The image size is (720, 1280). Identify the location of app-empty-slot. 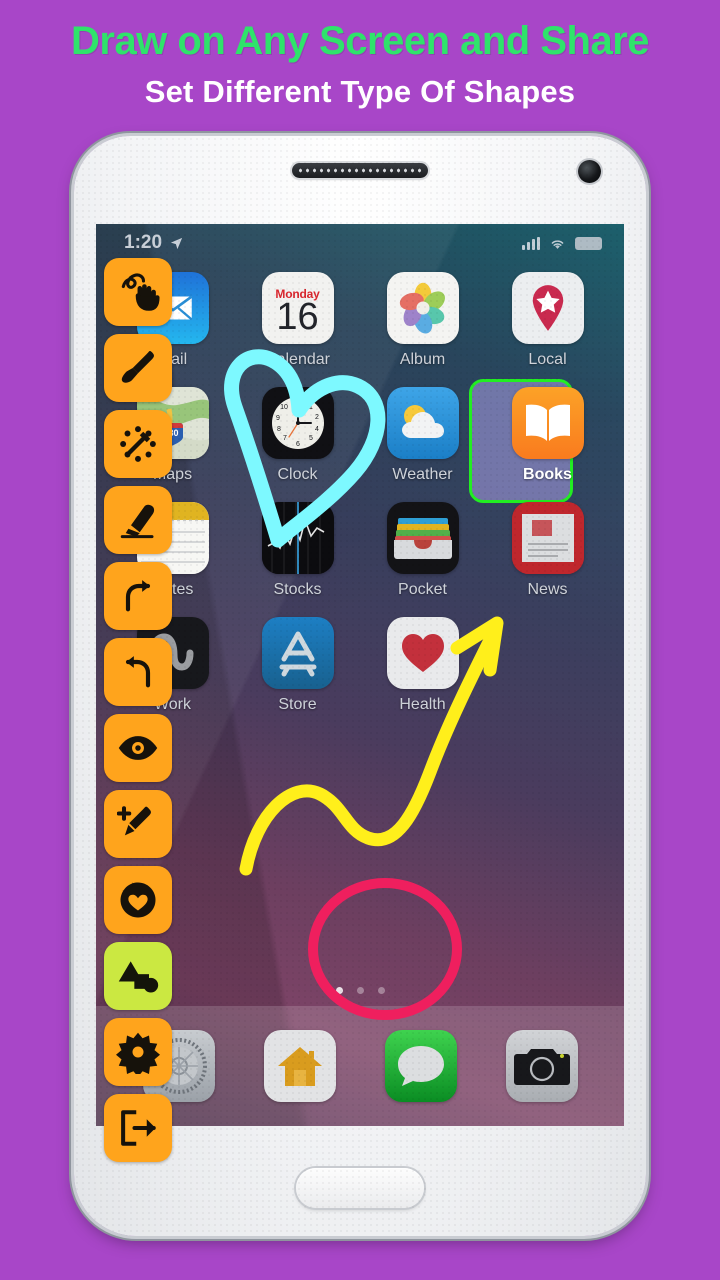
(547, 665).